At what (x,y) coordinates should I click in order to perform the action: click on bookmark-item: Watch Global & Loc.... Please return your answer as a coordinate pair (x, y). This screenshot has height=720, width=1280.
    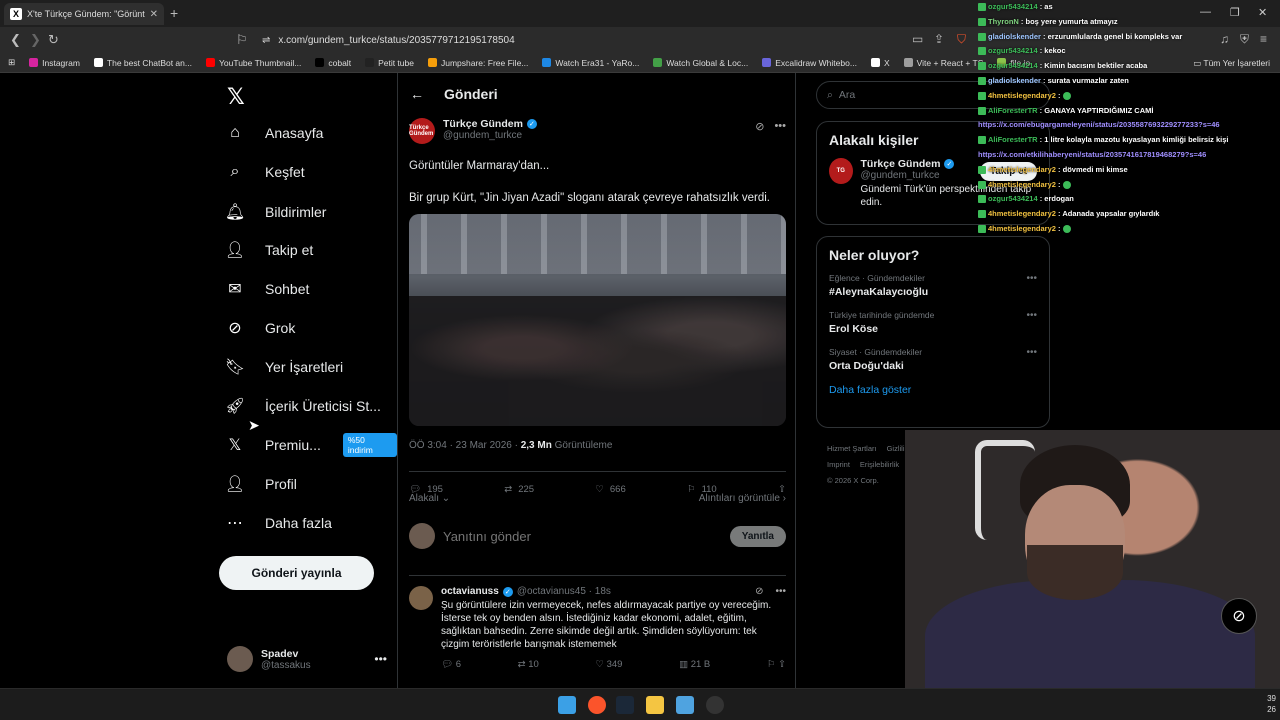
    Looking at the image, I should click on (700, 63).